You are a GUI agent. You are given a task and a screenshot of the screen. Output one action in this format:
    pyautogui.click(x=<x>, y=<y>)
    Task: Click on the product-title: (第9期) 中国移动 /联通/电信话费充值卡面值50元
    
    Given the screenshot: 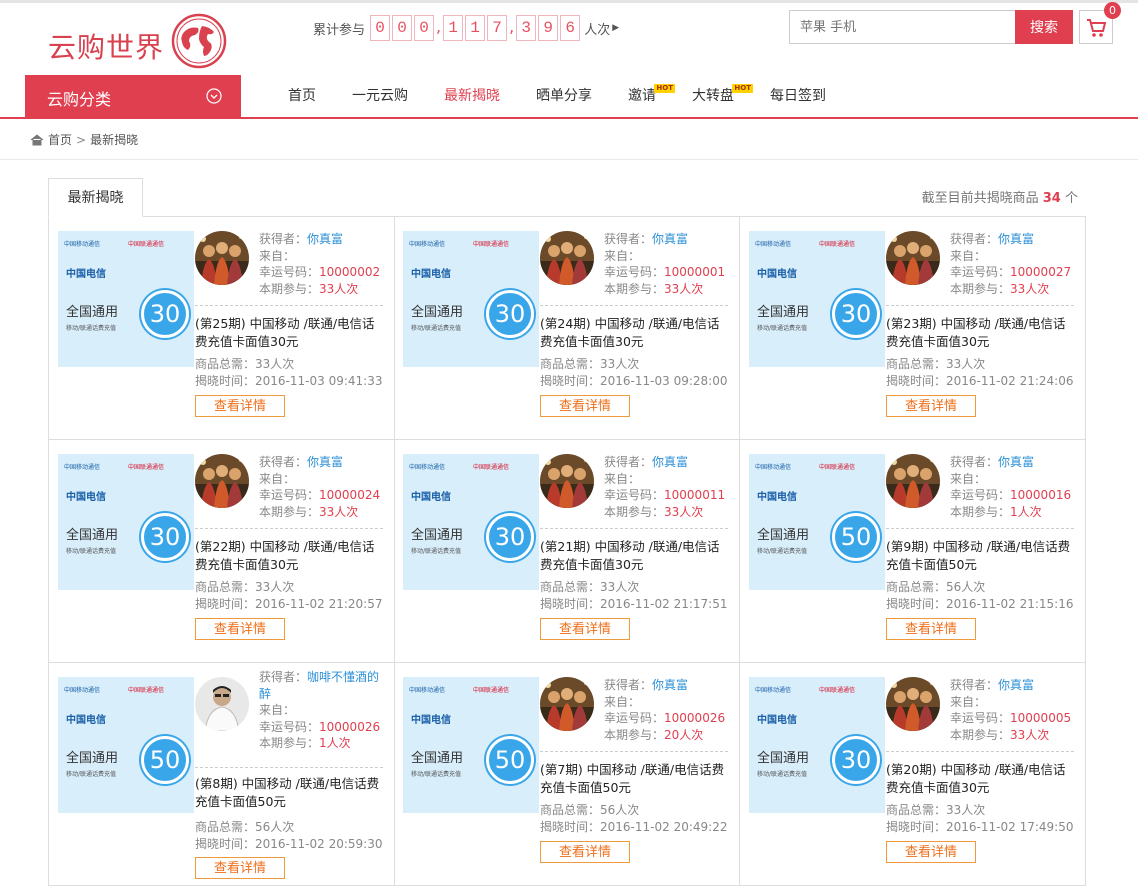 What is the action you would take?
    pyautogui.click(x=981, y=556)
    